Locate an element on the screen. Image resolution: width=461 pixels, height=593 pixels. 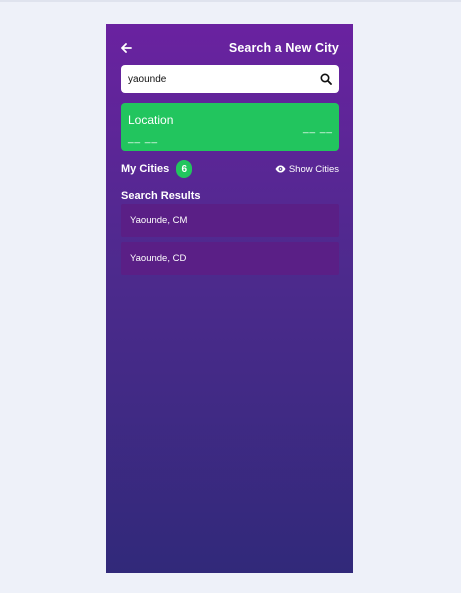
my-cities-group: My Cities 6 is located at coordinates (157, 169).